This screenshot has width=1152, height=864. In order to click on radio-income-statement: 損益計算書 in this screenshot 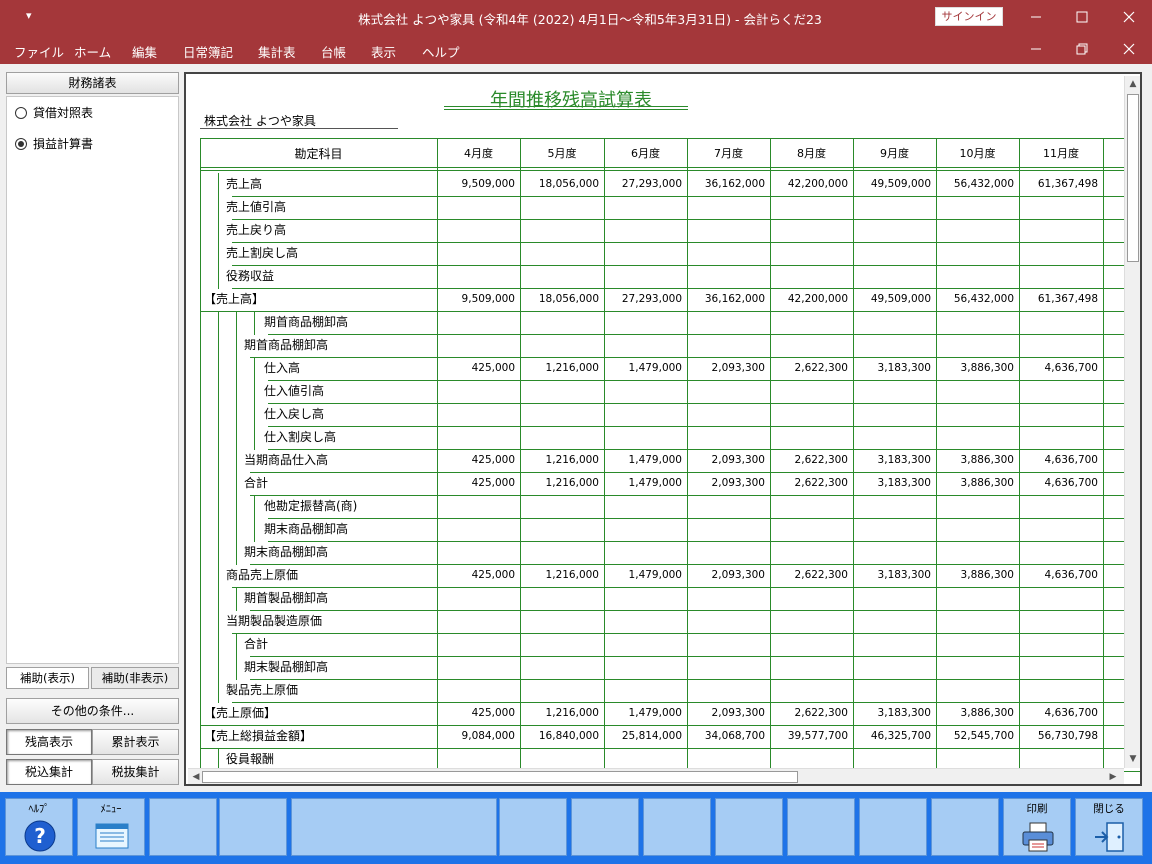, I will do `click(54, 144)`.